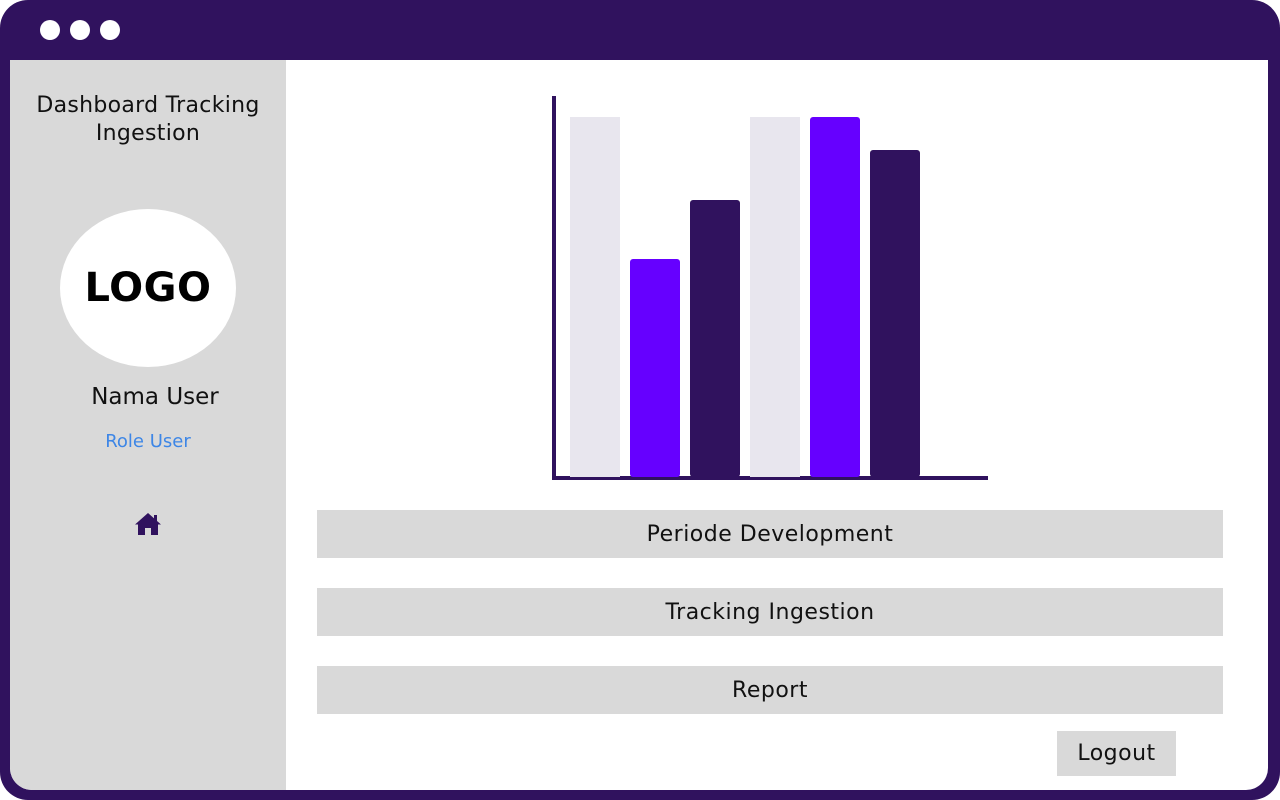  I want to click on chart-bar-g1-s2, so click(655, 368).